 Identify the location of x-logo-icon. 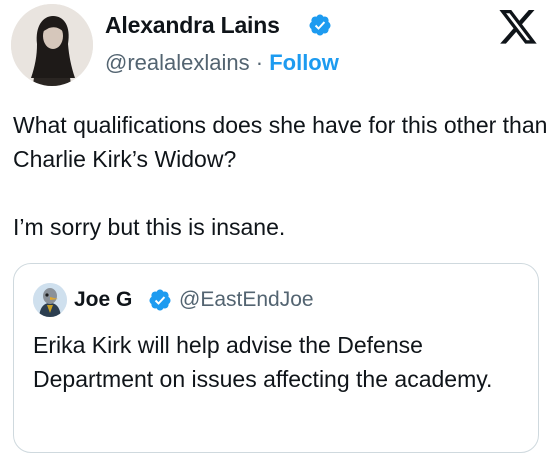
(518, 29).